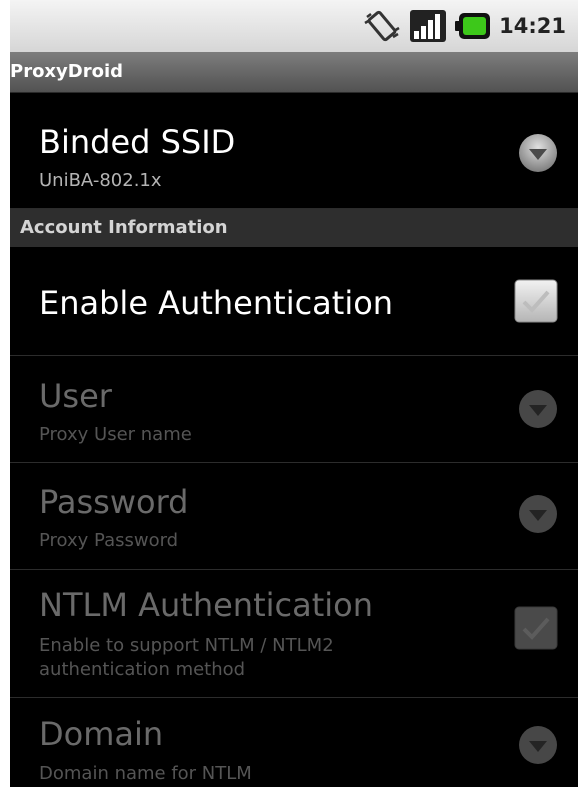 This screenshot has height=787, width=578. I want to click on ntlm-authentication-summary-line1: Enable to support NTLM / NTLM2, so click(186, 645).